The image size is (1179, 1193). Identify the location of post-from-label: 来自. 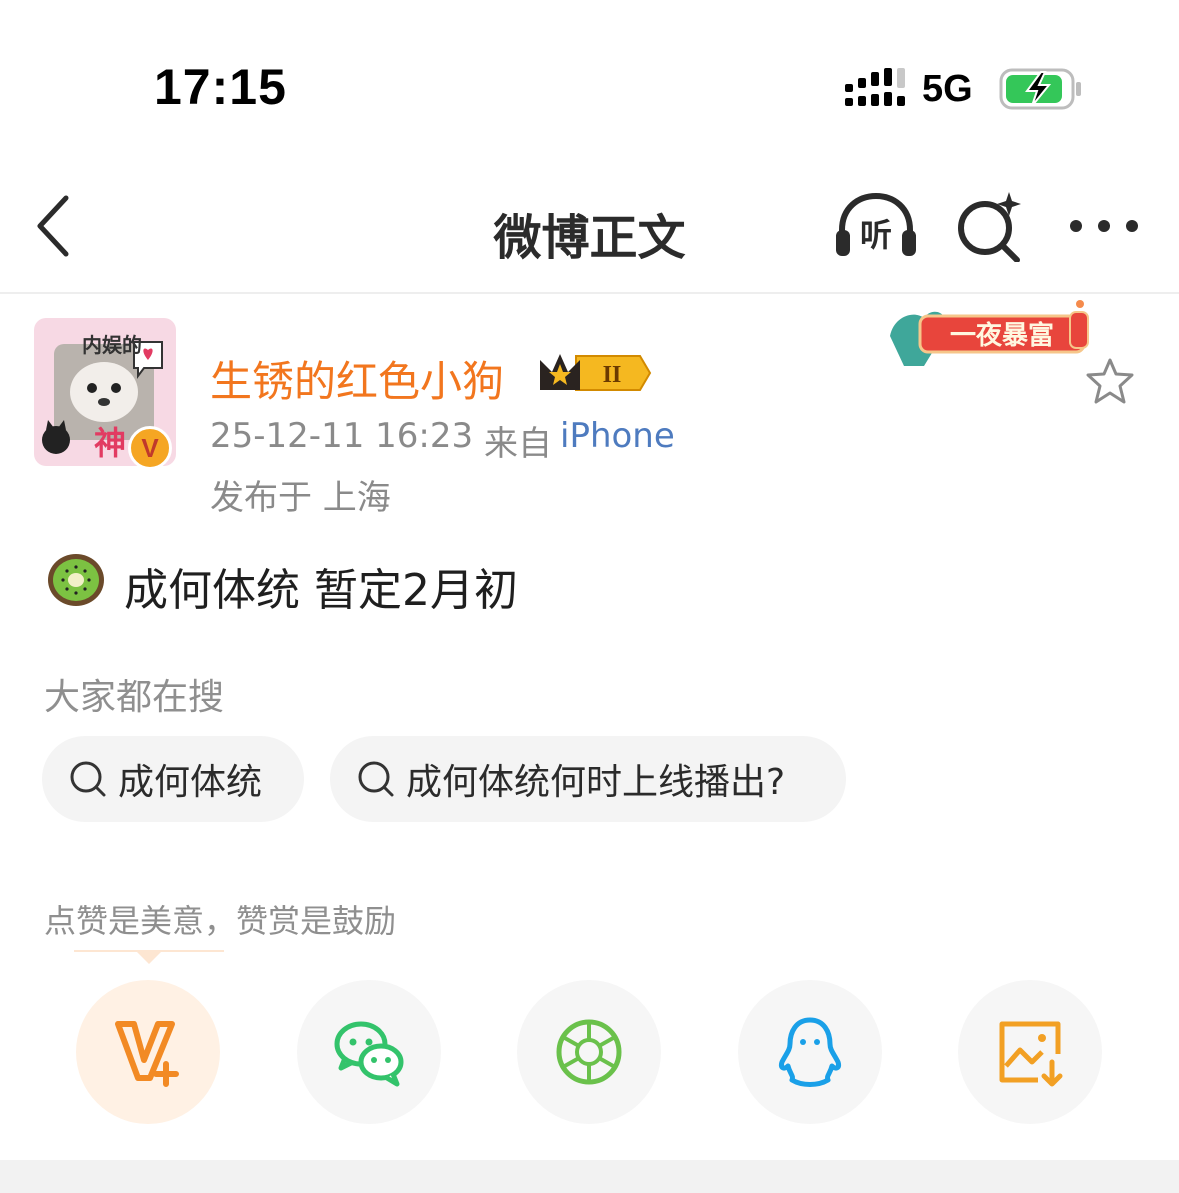
(518, 444).